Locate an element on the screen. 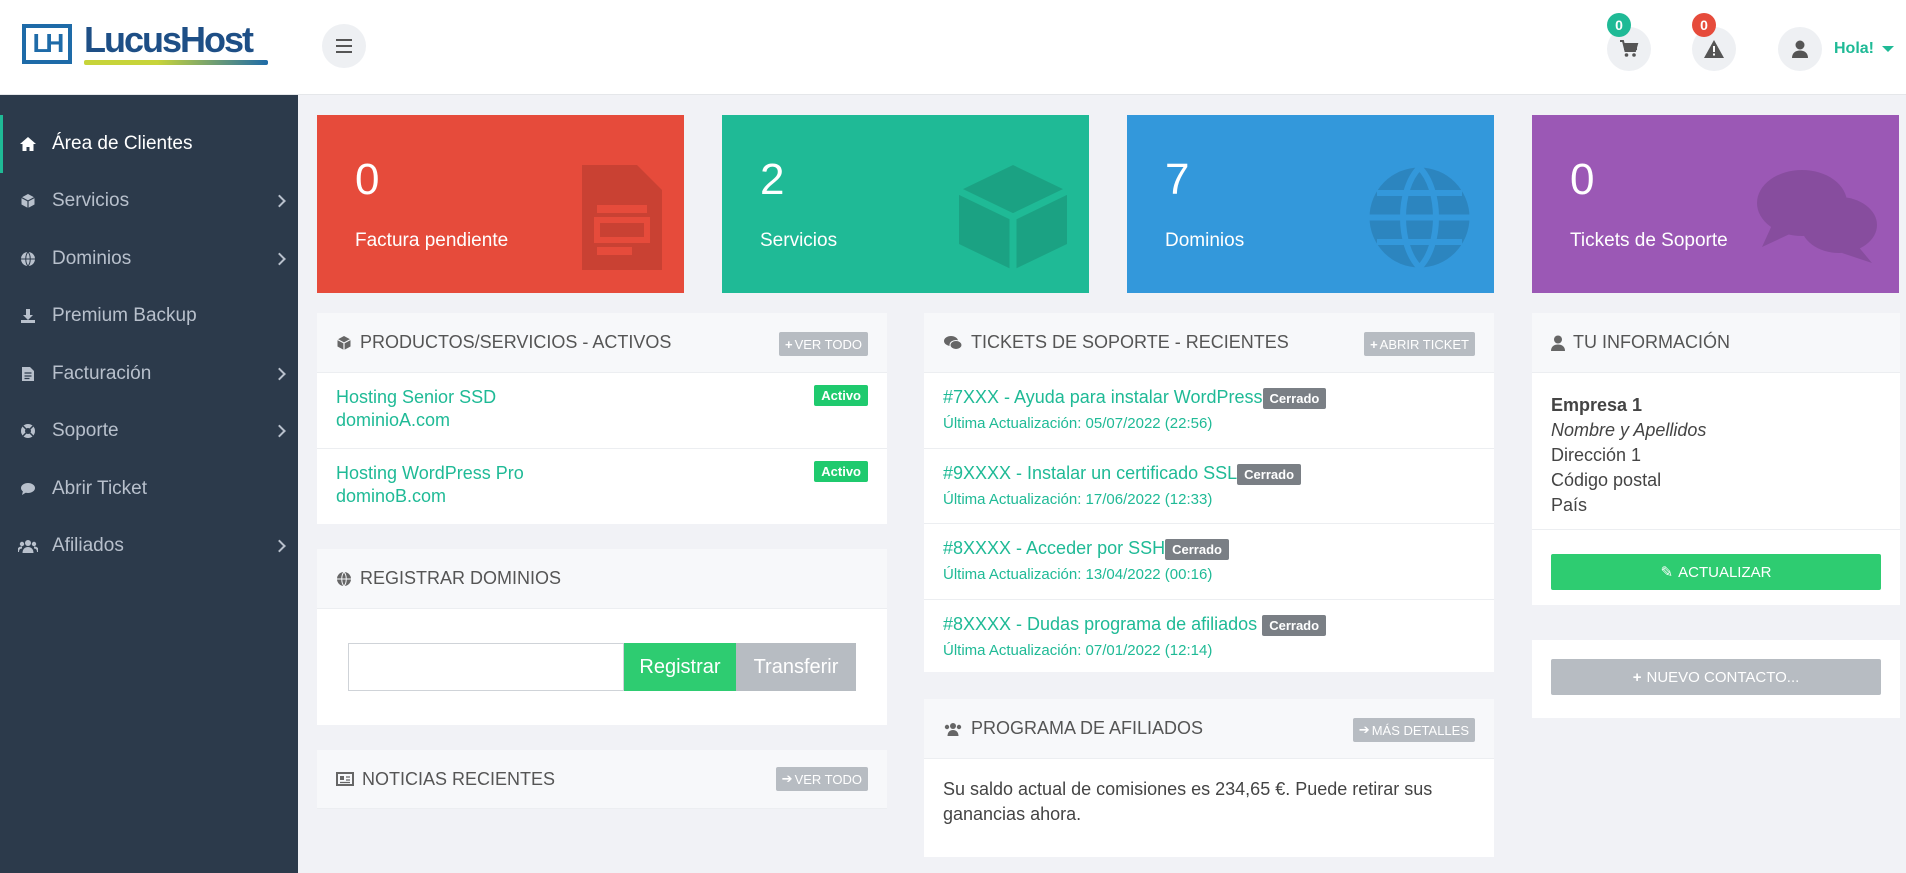 The width and height of the screenshot is (1906, 873). ticket-subject-link: #8XXXX - Dudas programa de afiliados is located at coordinates (1100, 624).